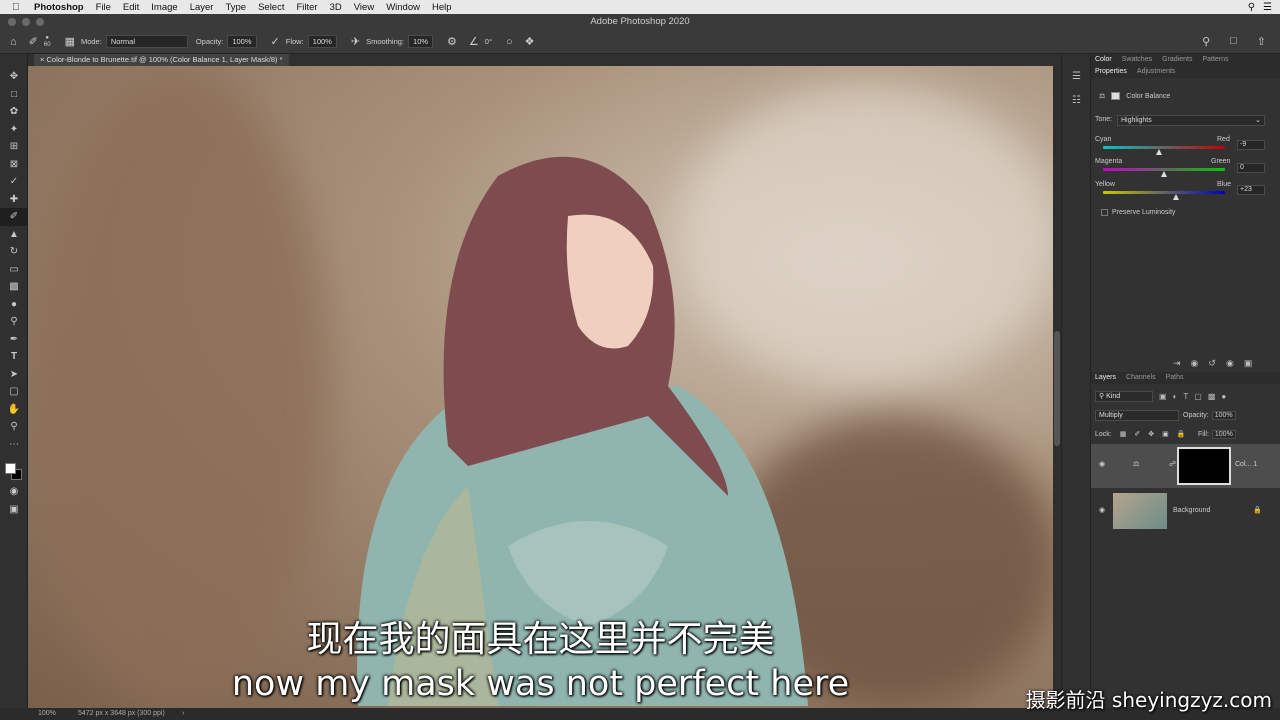  Describe the element at coordinates (1233, 41) in the screenshot. I see `workspace-icon: □` at that location.